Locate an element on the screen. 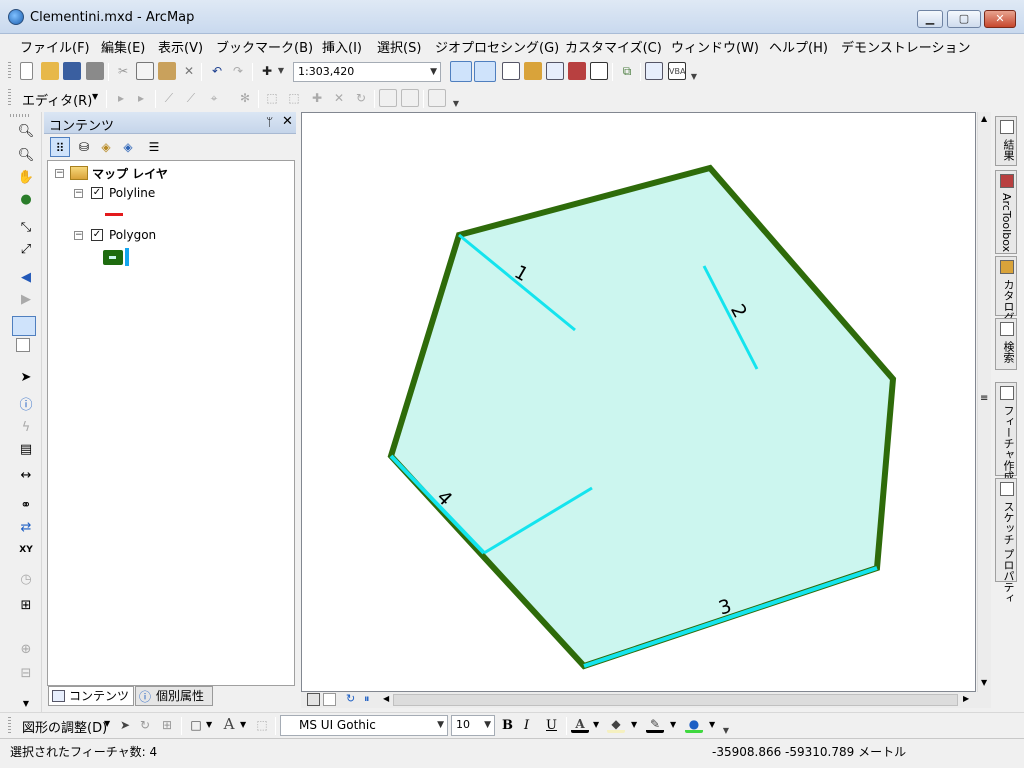  map-vertical-scrollbar: ▲ ≡ ▼ is located at coordinates (984, 402).